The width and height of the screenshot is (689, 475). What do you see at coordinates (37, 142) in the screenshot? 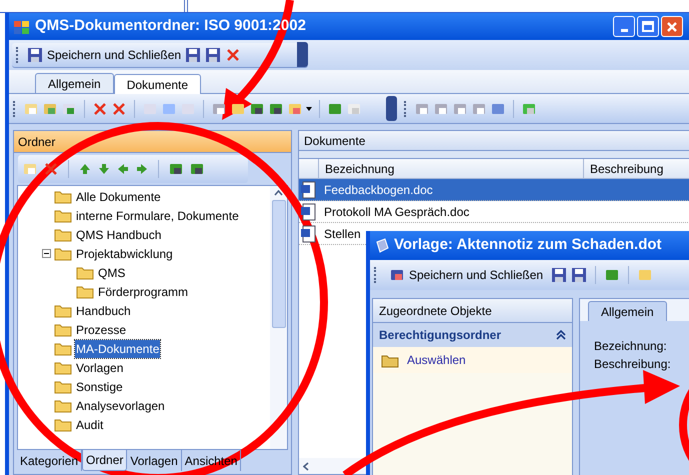
I see `panel-title: Ordner` at bounding box center [37, 142].